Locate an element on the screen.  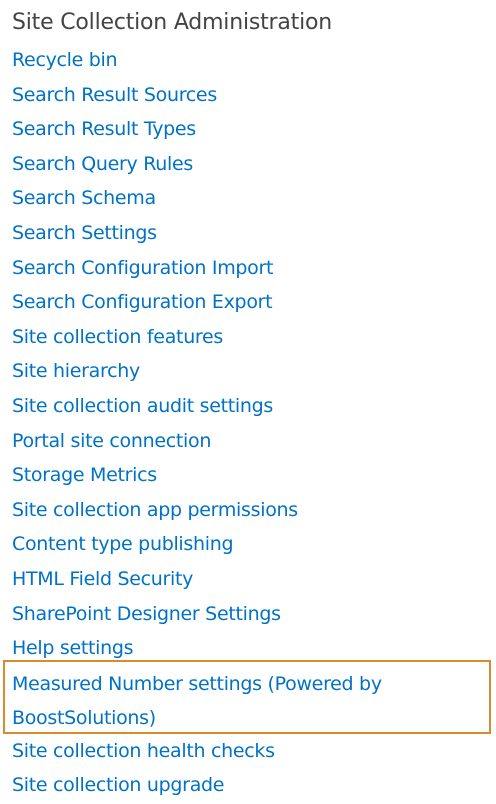
search-configuration-import-link: Search Configuration Import is located at coordinates (142, 268).